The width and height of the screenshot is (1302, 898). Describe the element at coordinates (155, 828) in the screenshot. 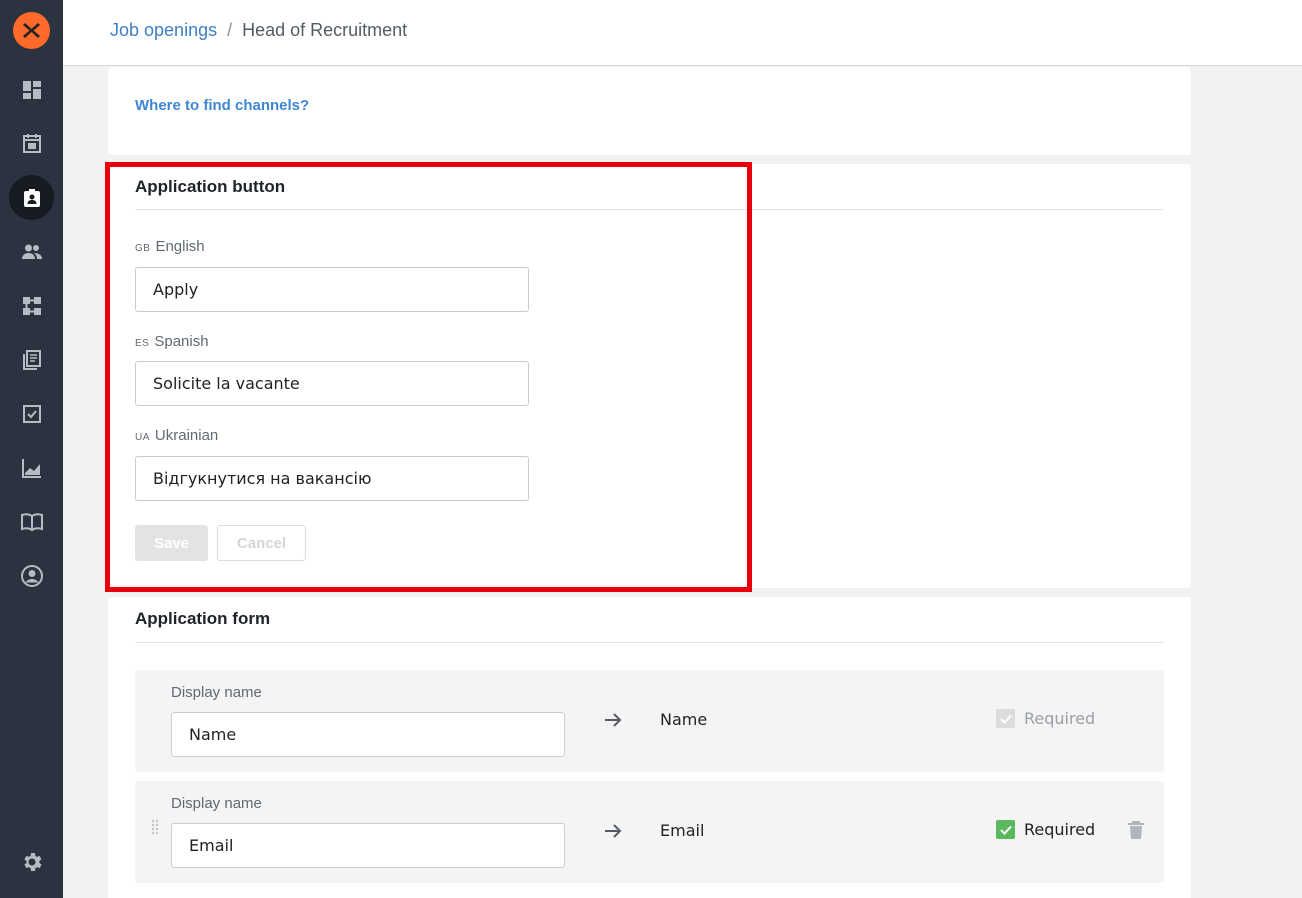

I see `drag-handle-icon` at that location.